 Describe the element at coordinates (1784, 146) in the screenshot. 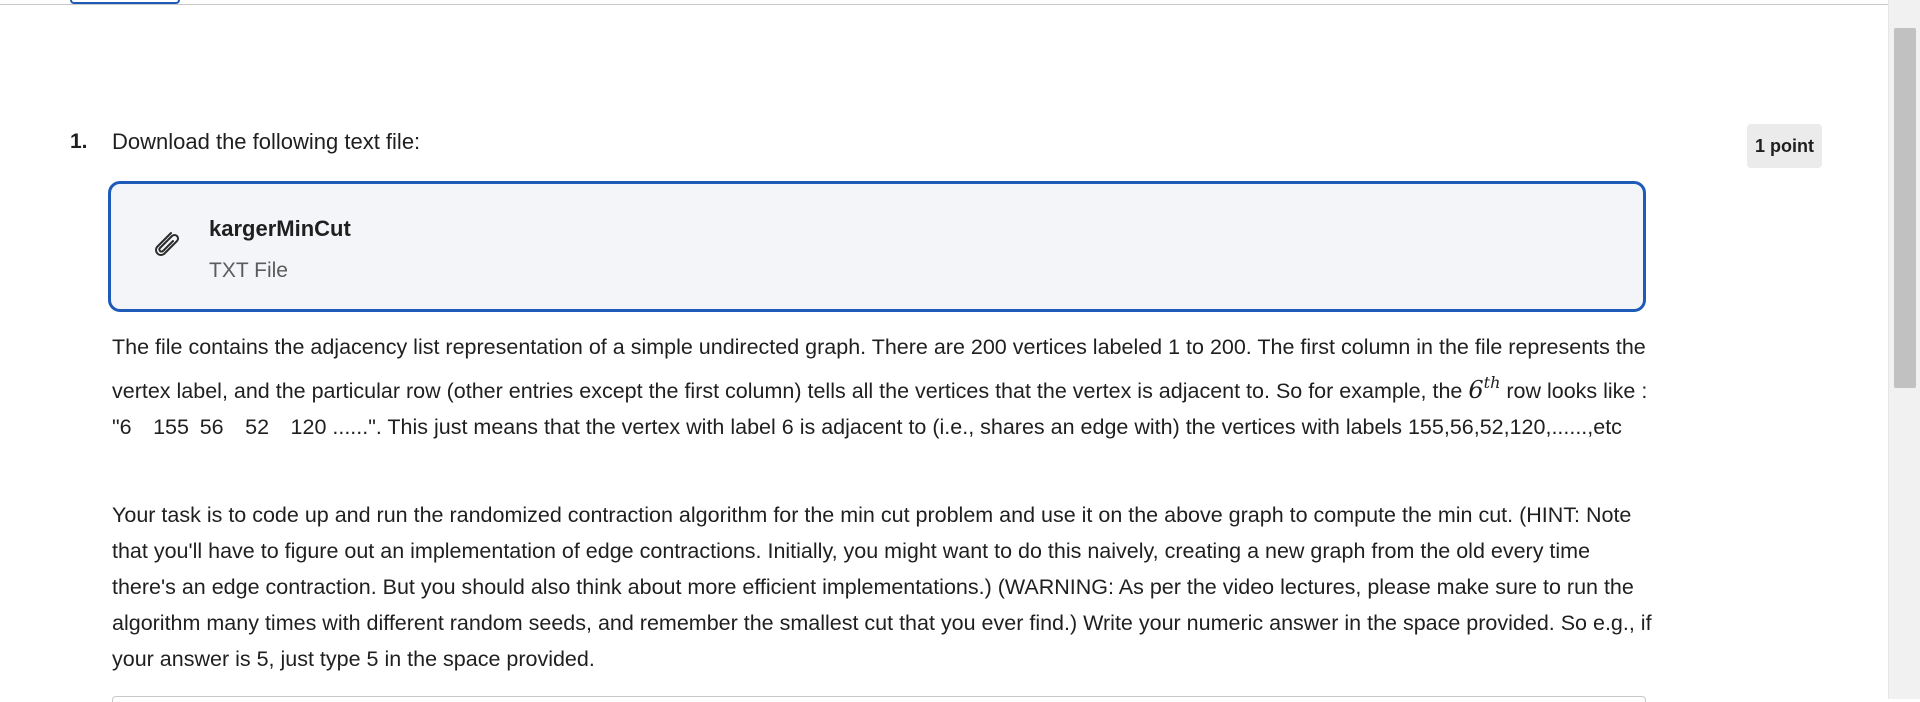

I see `points-badge: 1 point` at that location.